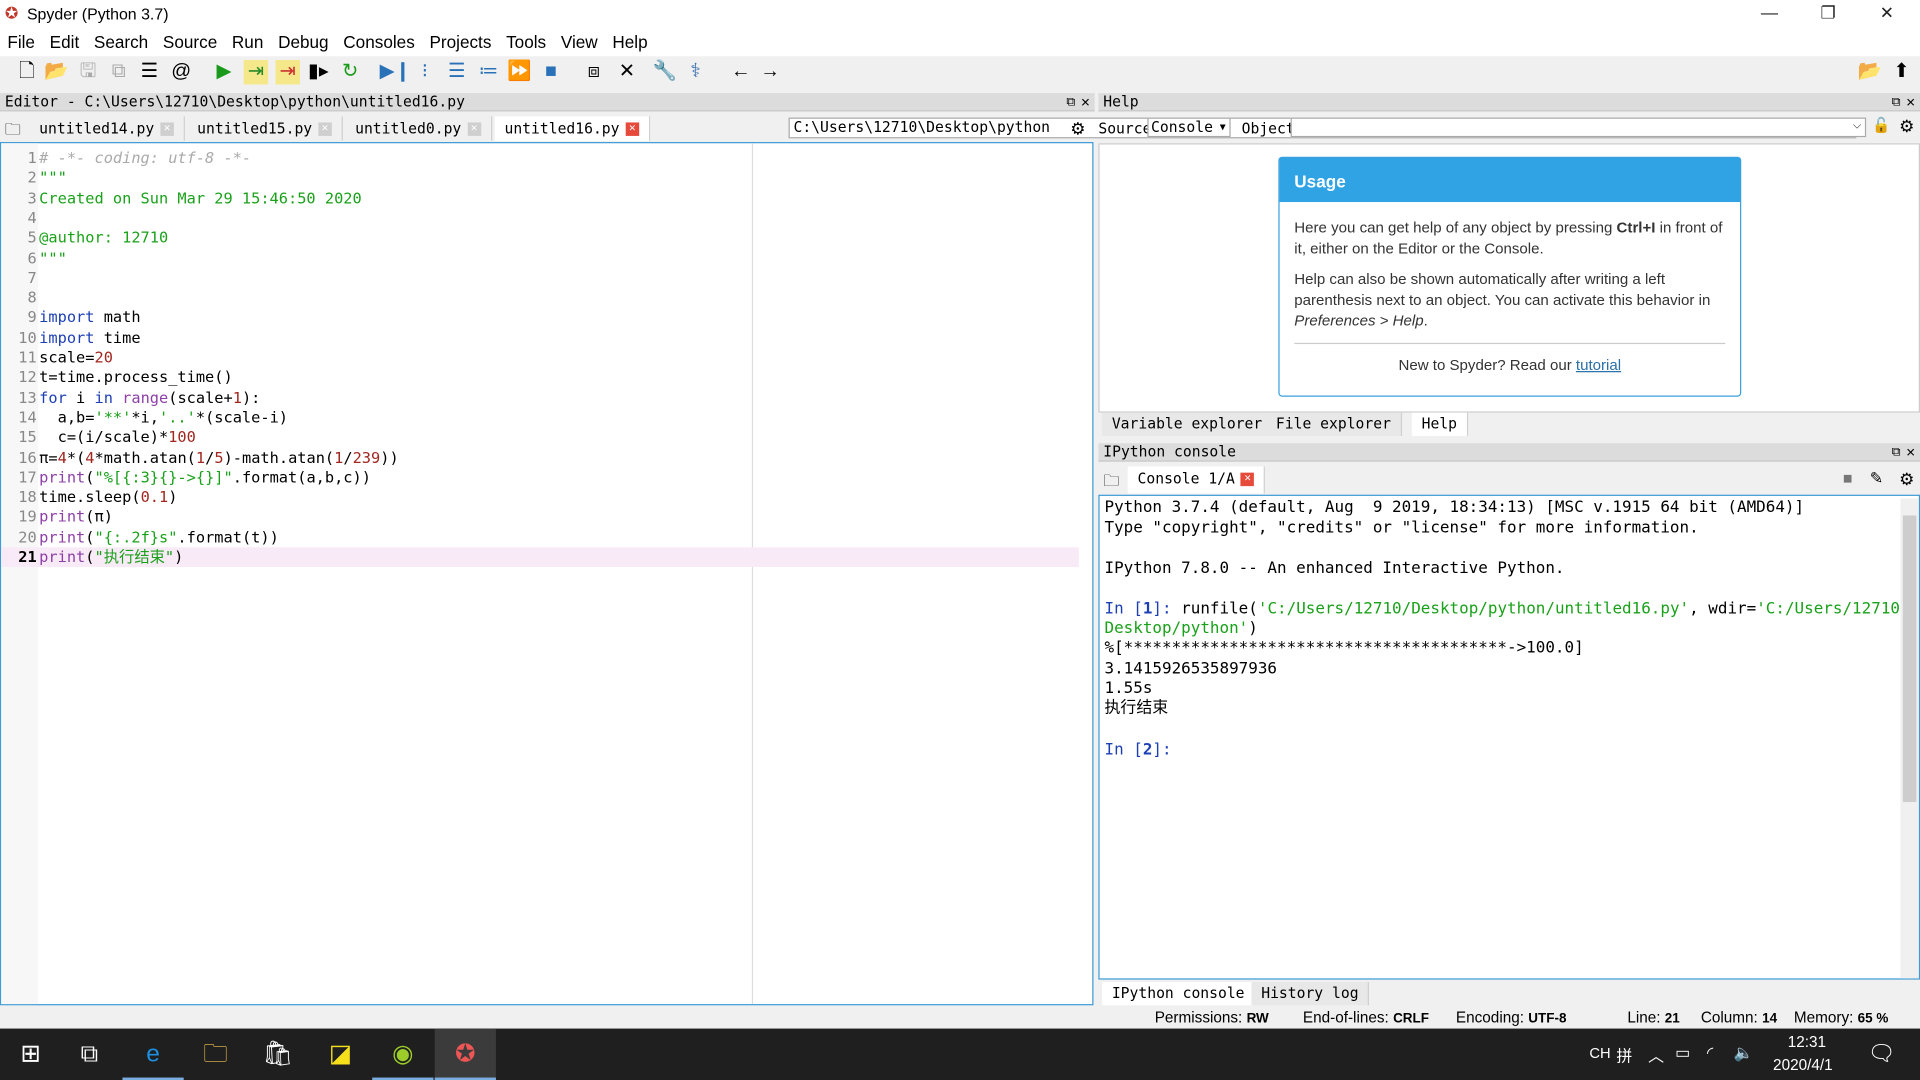 The width and height of the screenshot is (1920, 1080). What do you see at coordinates (288, 72) in the screenshot?
I see `run-cell-advance-icon: ⇥` at bounding box center [288, 72].